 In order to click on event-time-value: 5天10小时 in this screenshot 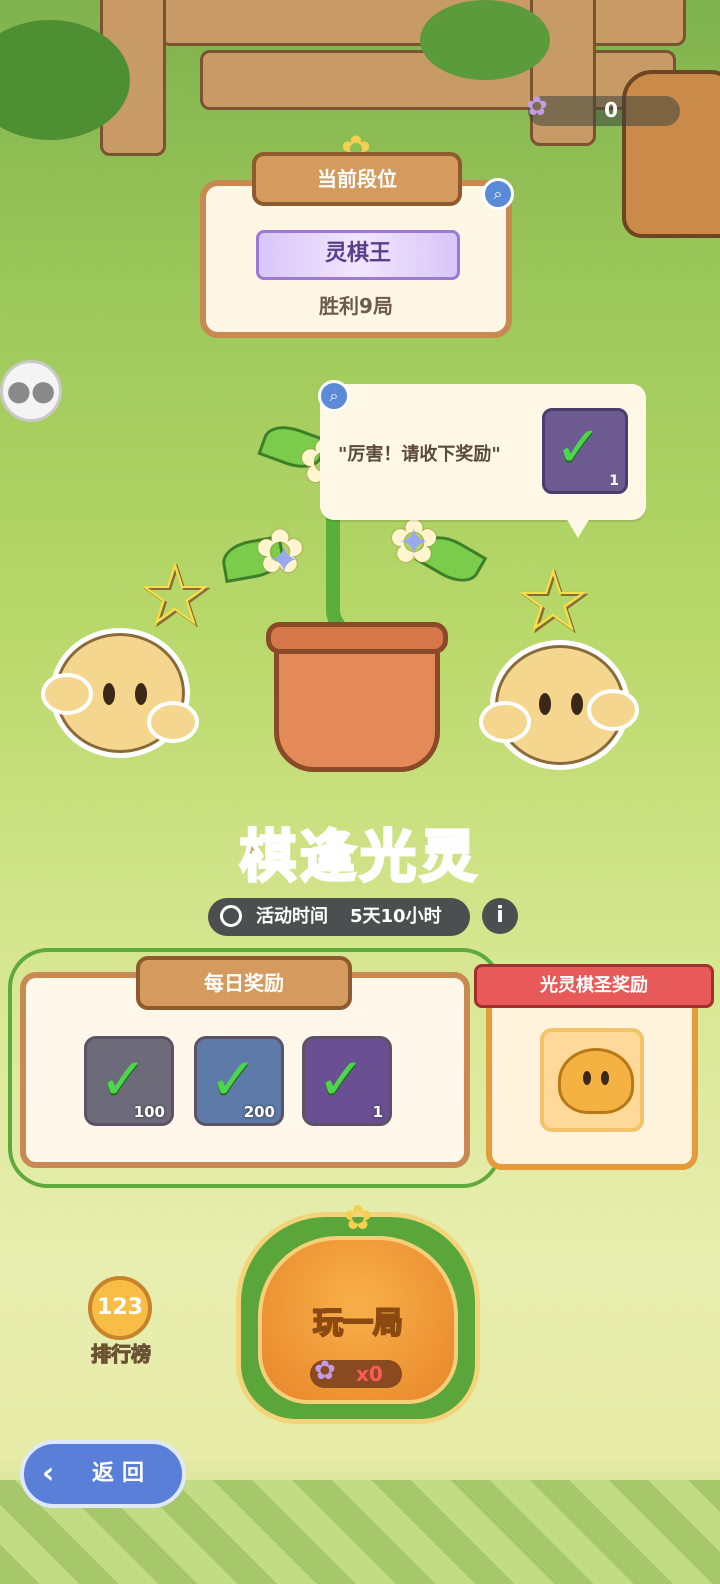, I will do `click(396, 916)`.